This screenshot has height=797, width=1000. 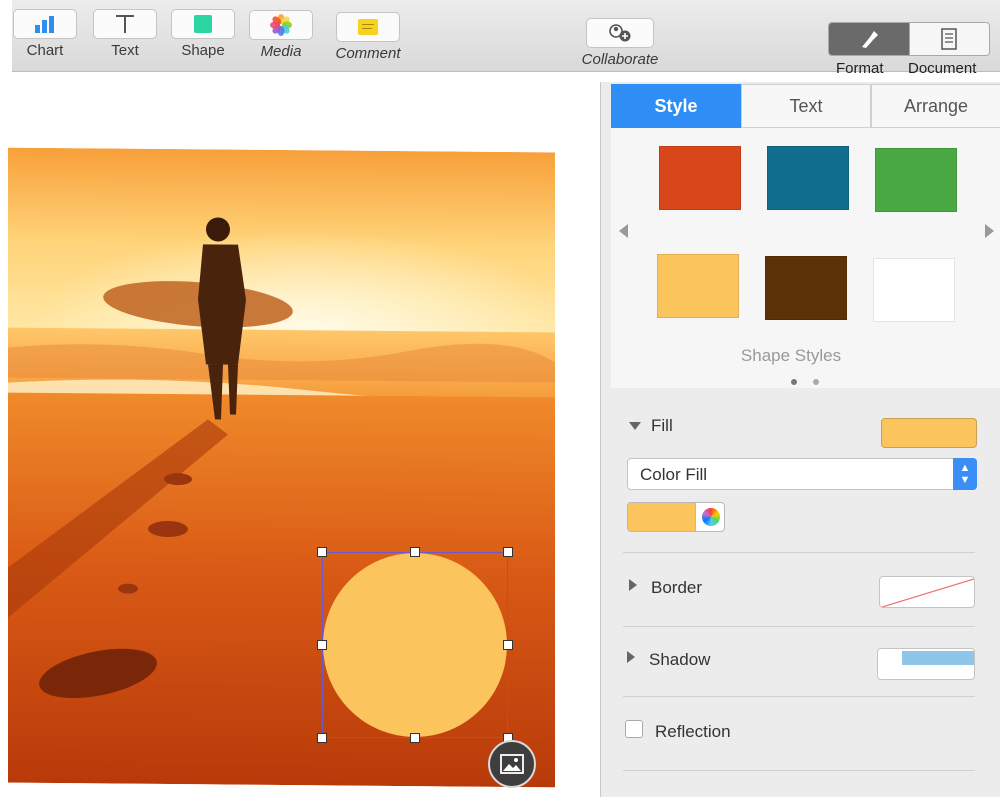 What do you see at coordinates (942, 68) in the screenshot?
I see `document-label: Document` at bounding box center [942, 68].